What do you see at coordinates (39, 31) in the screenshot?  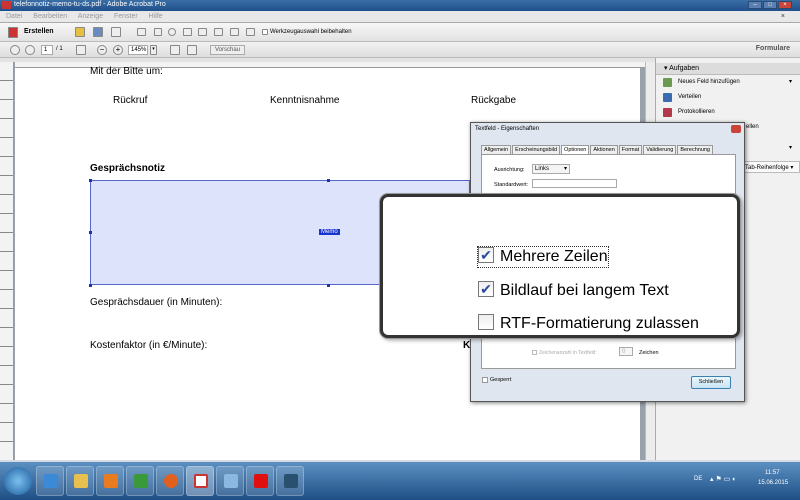 I see `create-button: Erstellen` at bounding box center [39, 31].